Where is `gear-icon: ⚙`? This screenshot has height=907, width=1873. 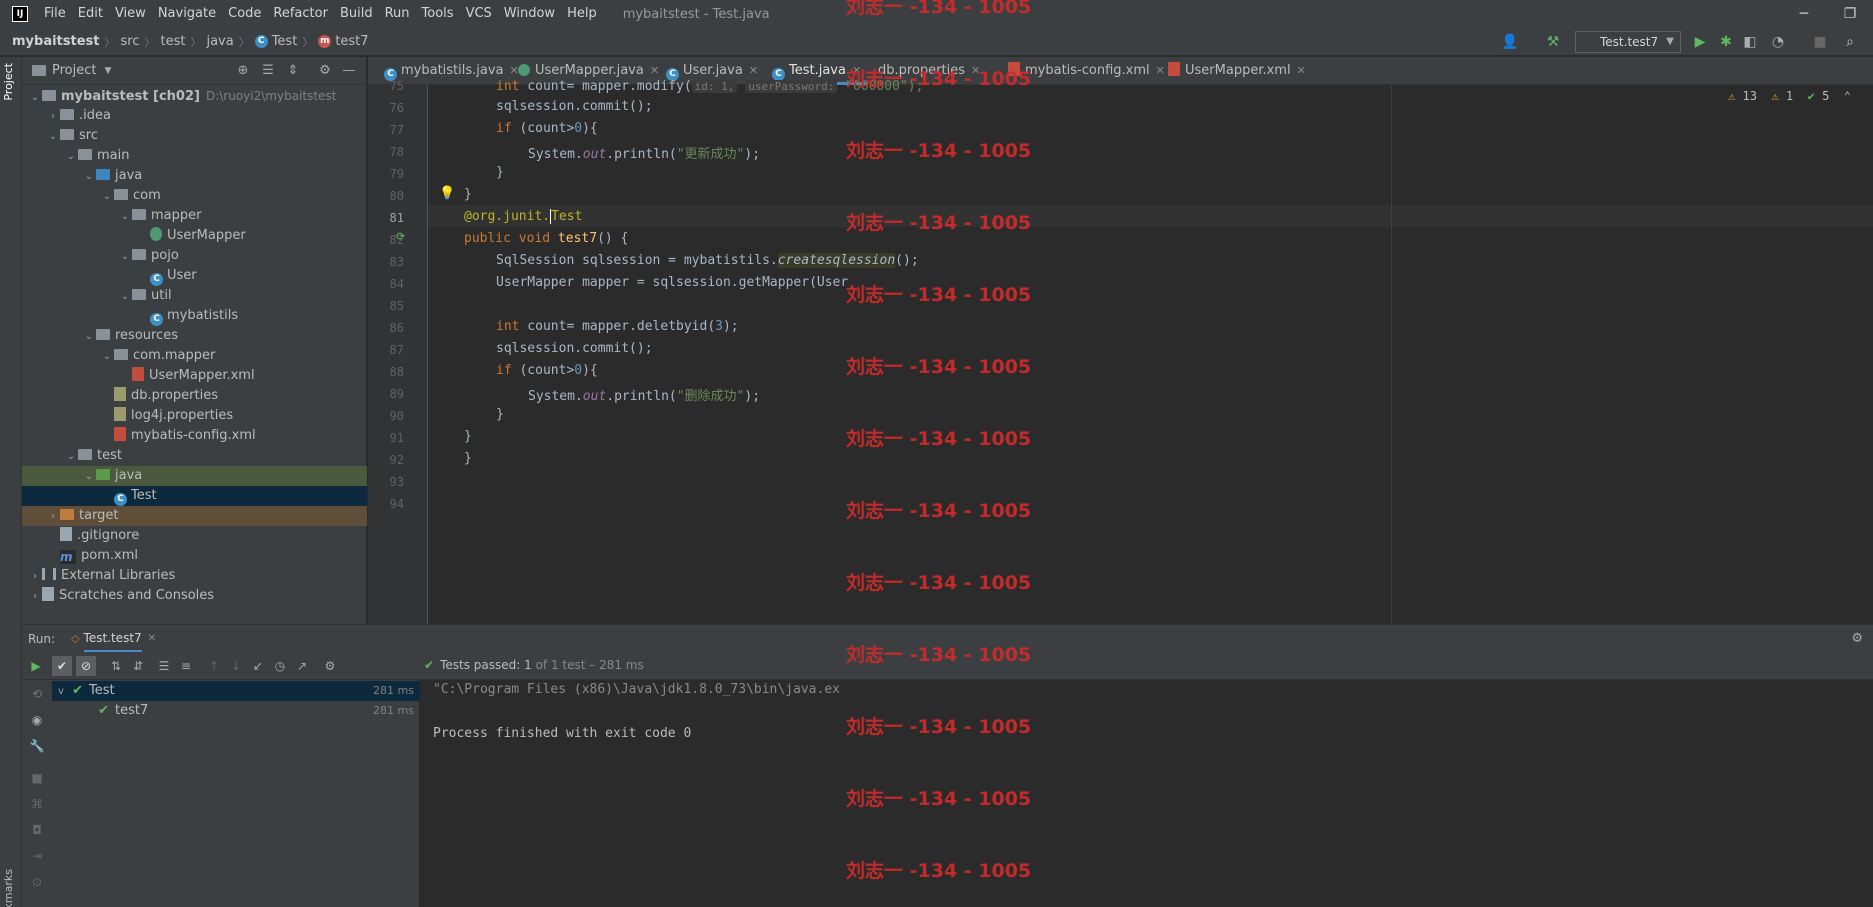 gear-icon: ⚙ is located at coordinates (325, 71).